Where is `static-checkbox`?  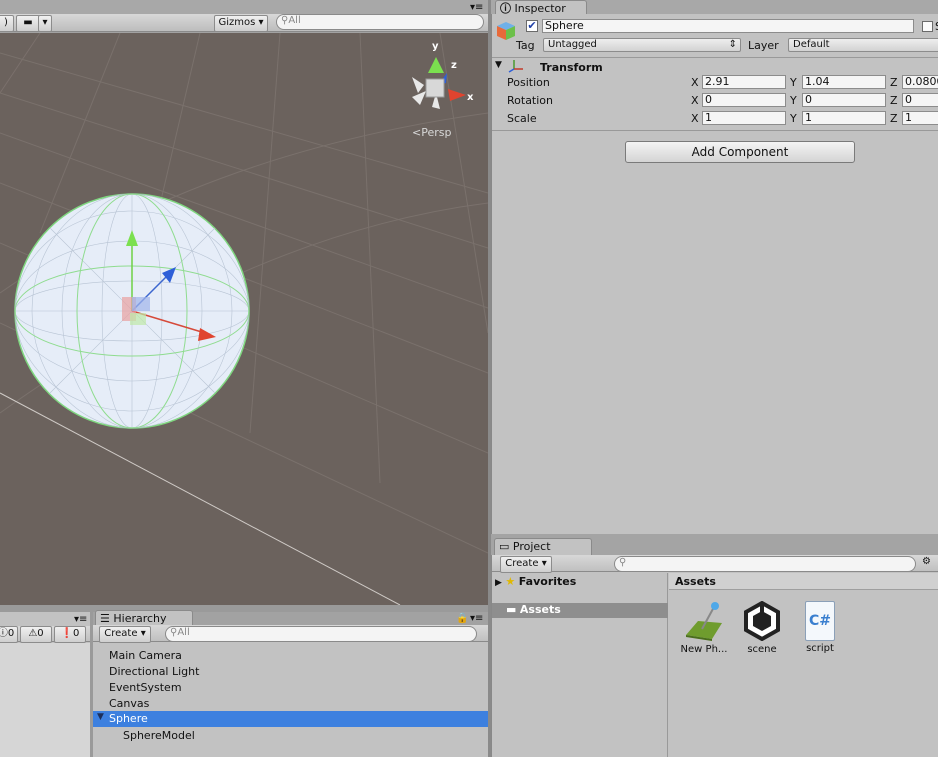 static-checkbox is located at coordinates (927, 26).